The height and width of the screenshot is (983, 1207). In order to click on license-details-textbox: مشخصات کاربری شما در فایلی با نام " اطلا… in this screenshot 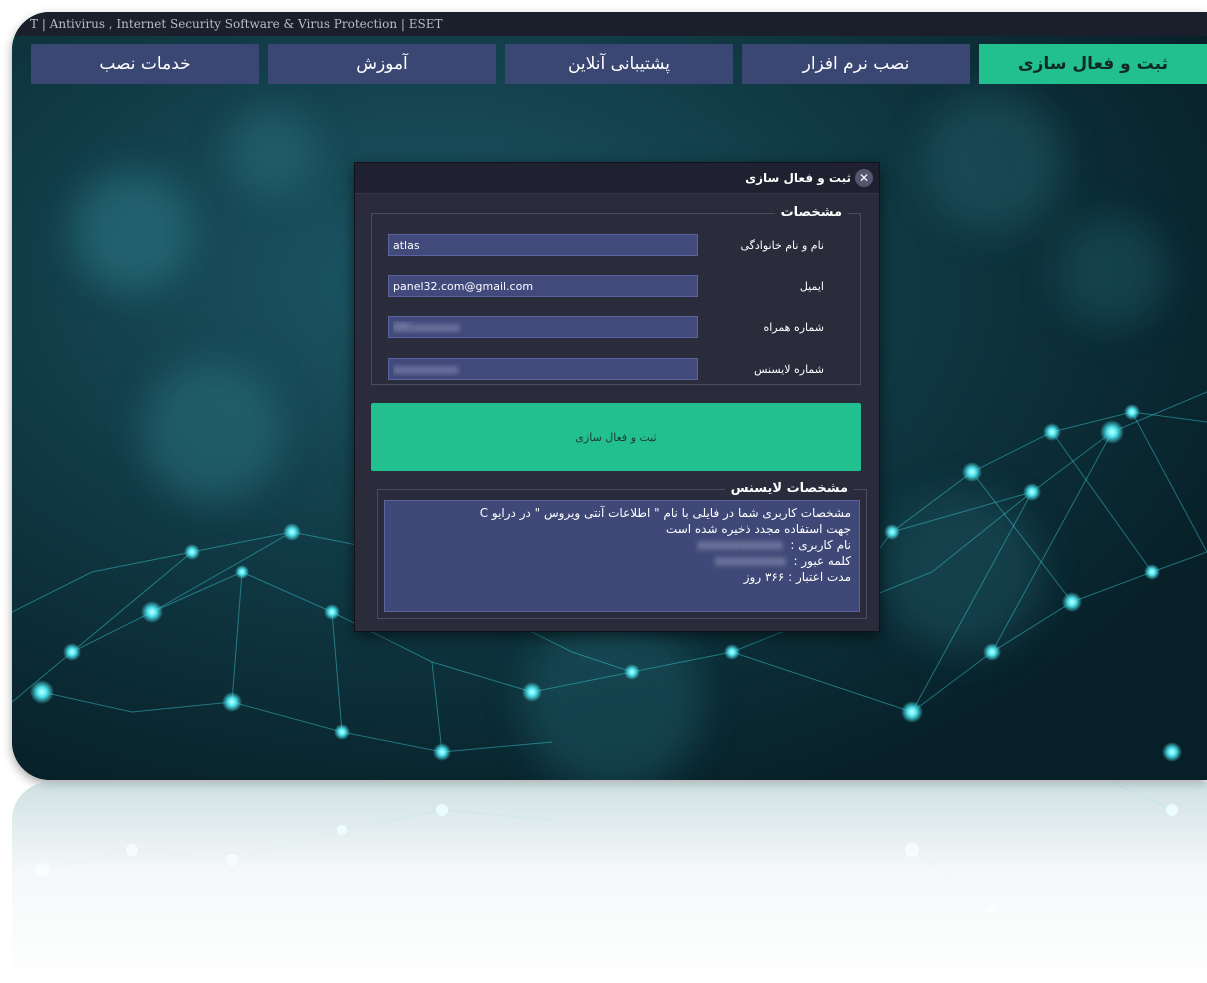, I will do `click(622, 556)`.